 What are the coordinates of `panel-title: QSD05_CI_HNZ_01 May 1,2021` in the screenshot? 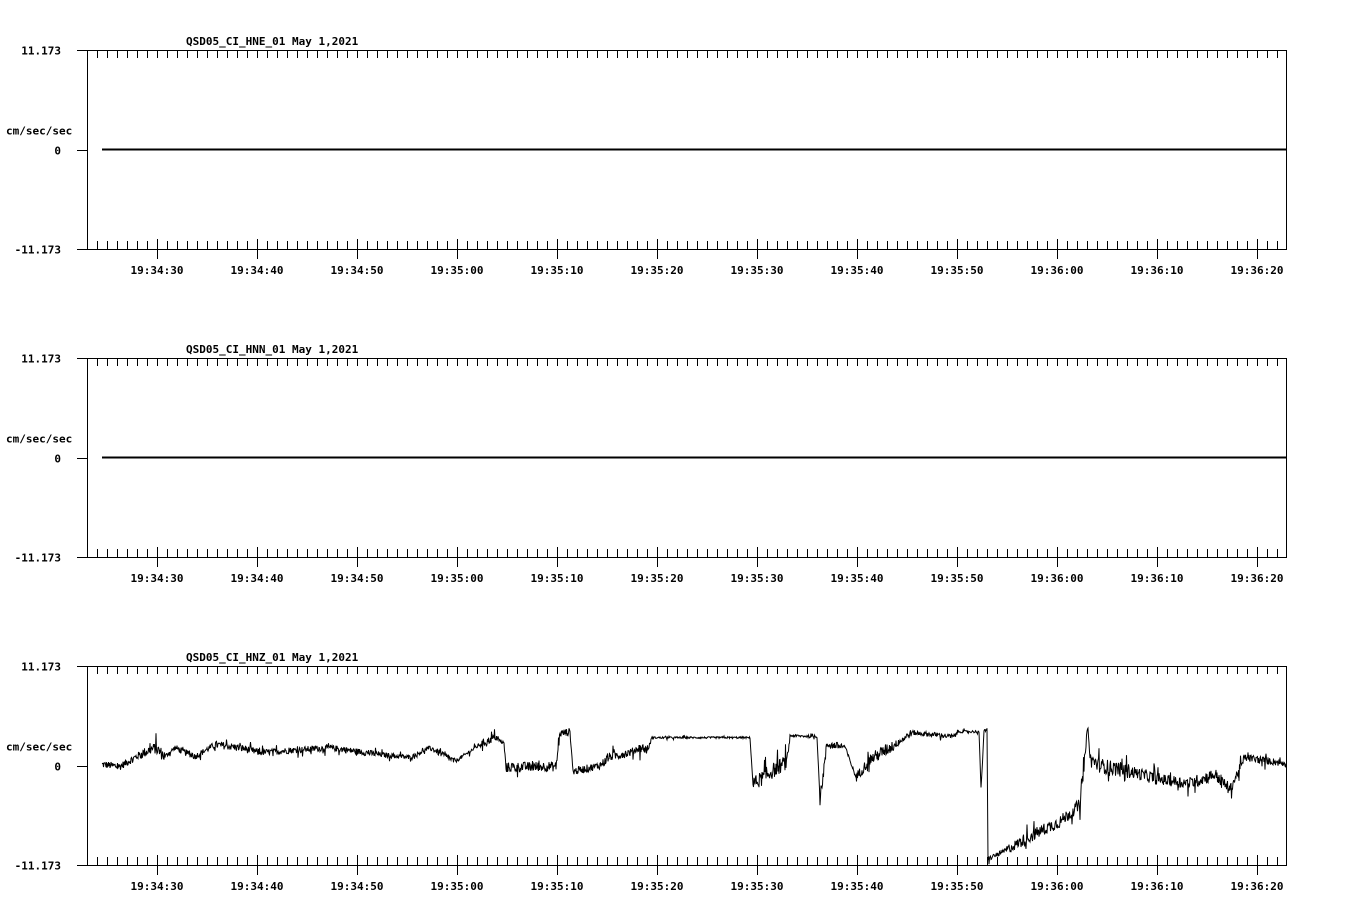 It's located at (272, 657).